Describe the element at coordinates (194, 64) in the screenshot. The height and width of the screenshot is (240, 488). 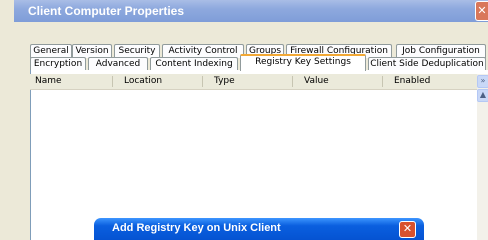
I see `tab-content-indexing: Content Indexing` at that location.